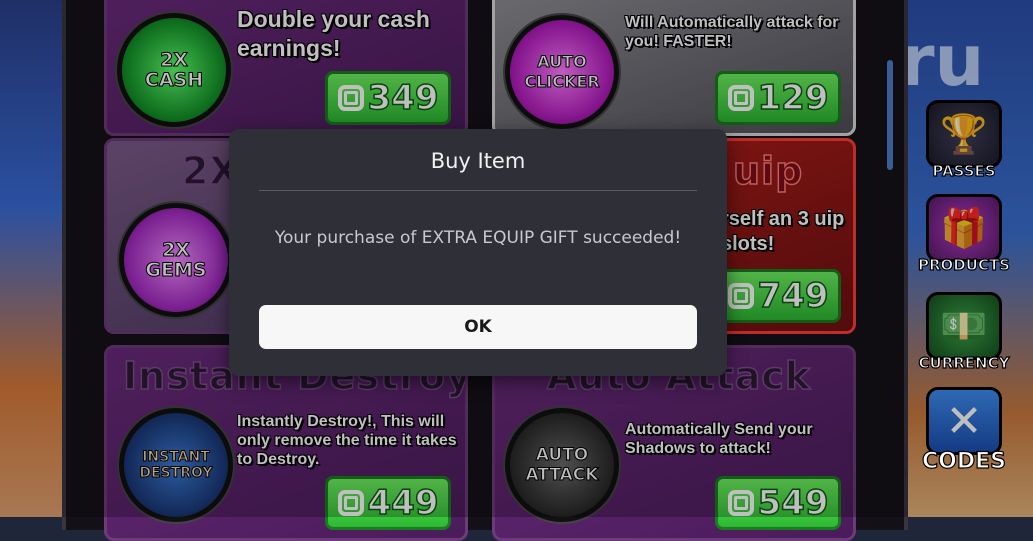 The width and height of the screenshot is (1033, 541). I want to click on ok-button: OK, so click(478, 327).